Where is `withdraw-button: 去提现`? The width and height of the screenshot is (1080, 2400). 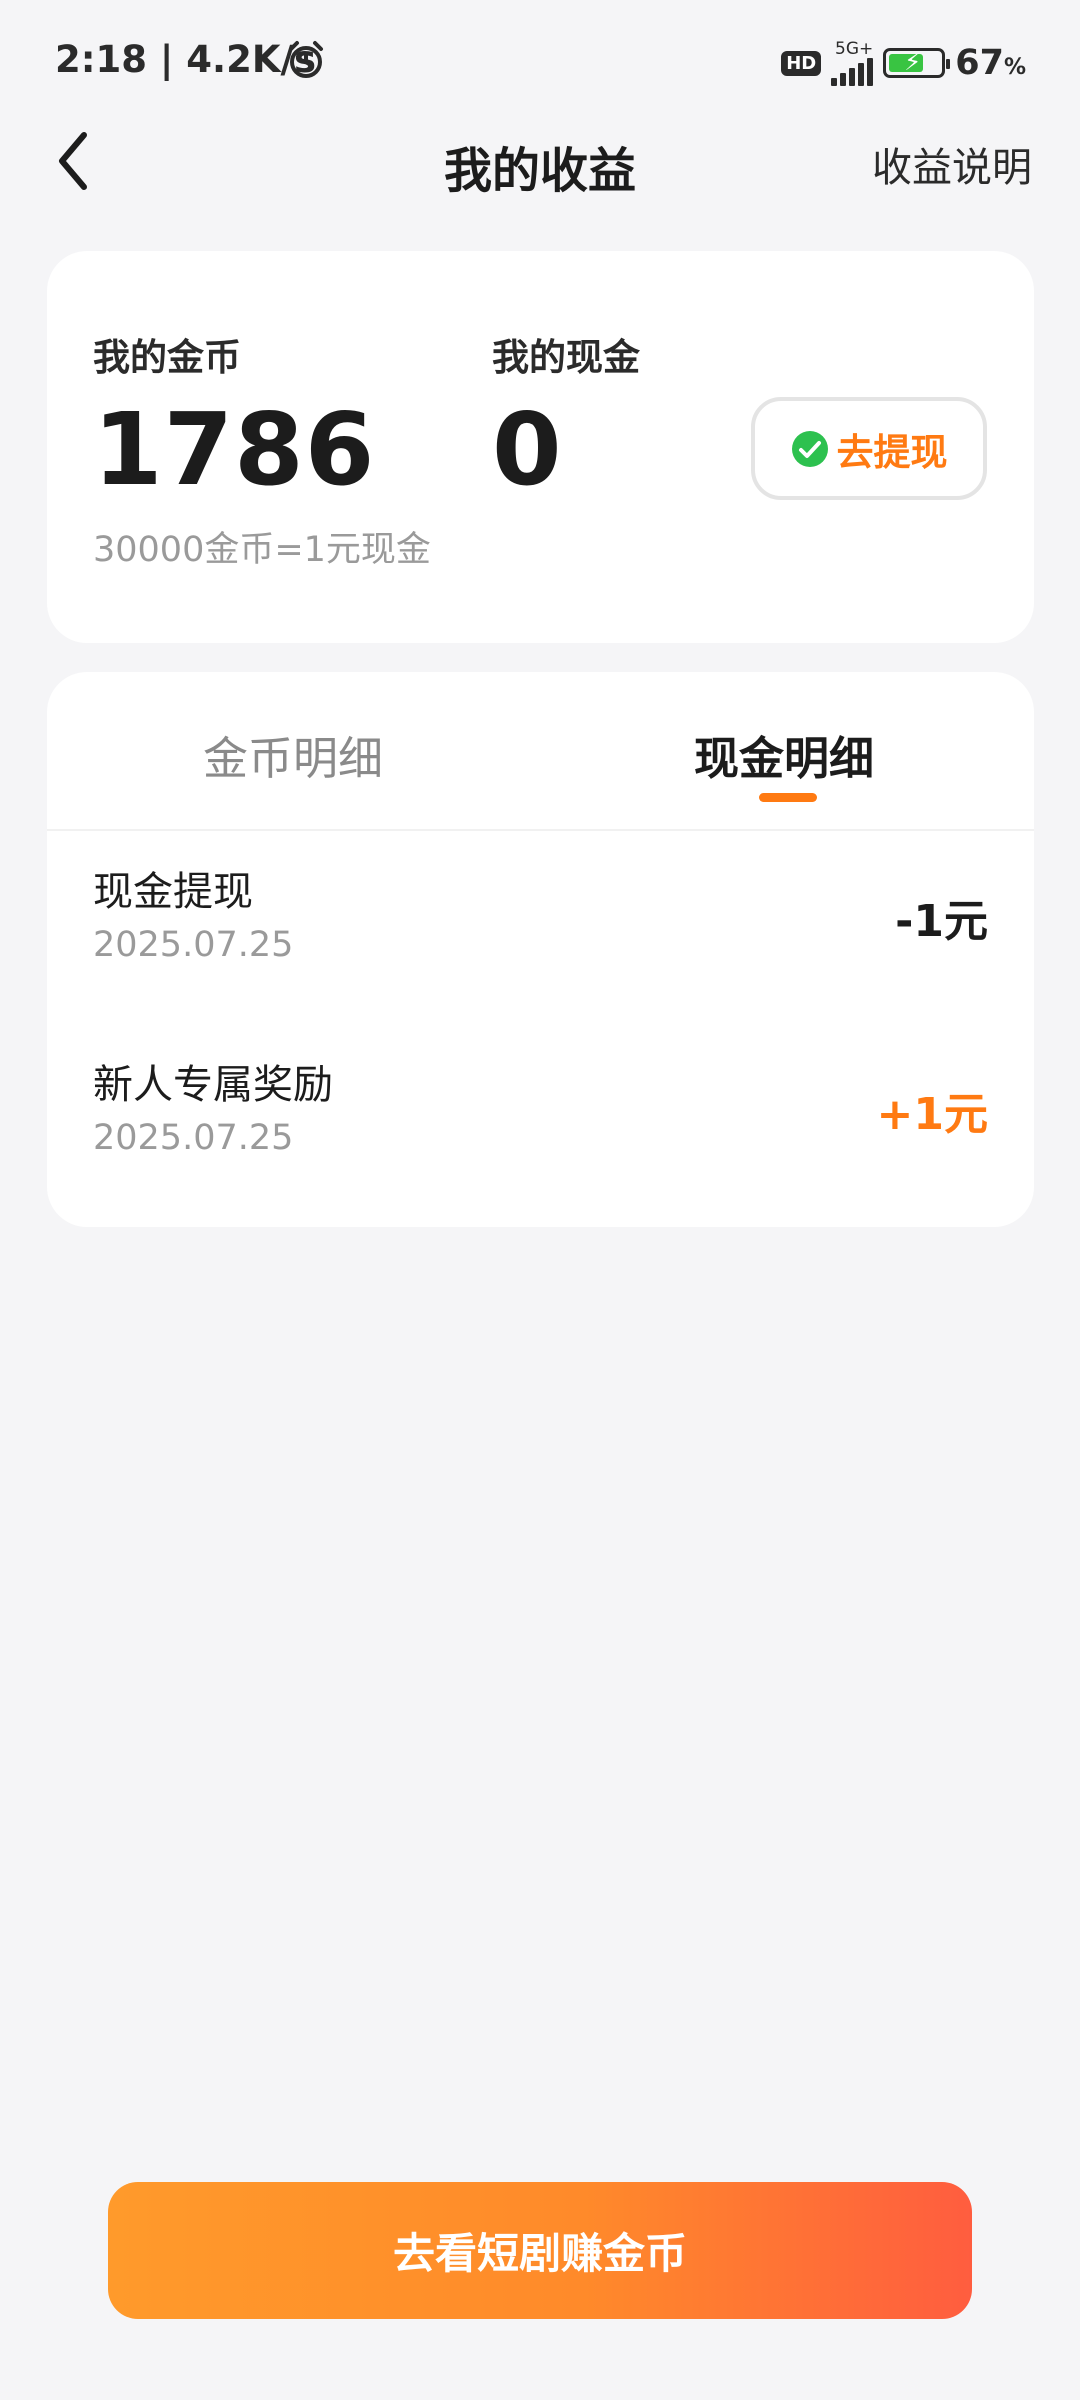 withdraw-button: 去提现 is located at coordinates (869, 448).